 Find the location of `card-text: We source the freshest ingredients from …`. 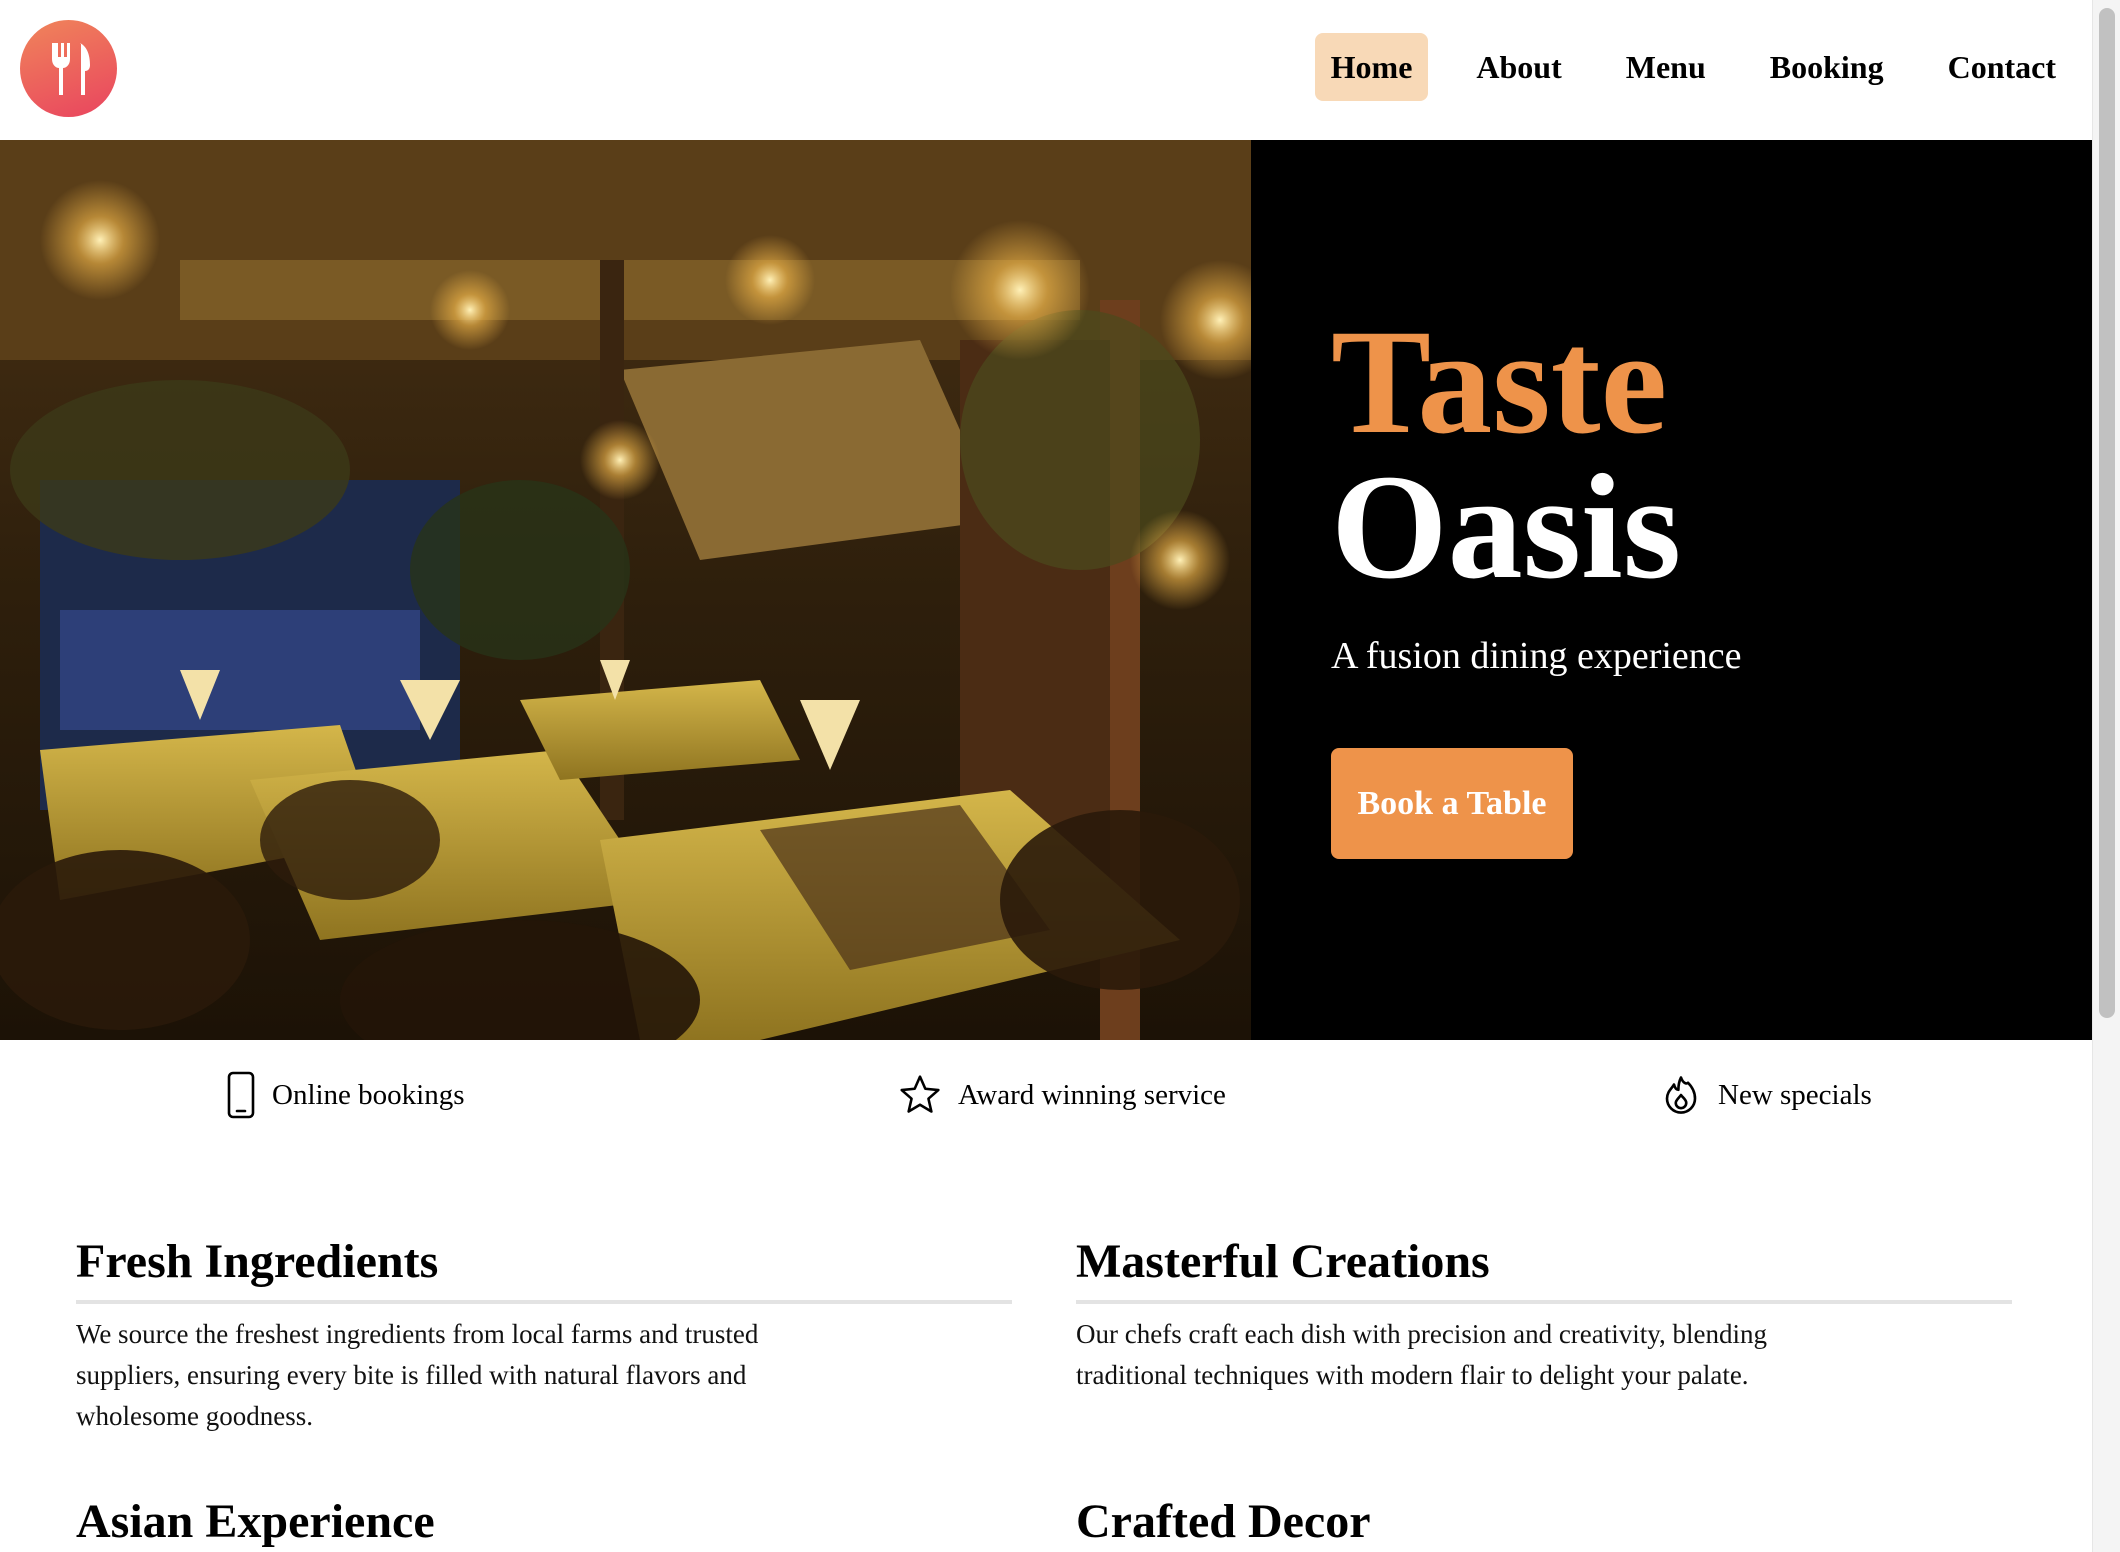

card-text: We source the freshest ingredients from … is located at coordinates (417, 1375).